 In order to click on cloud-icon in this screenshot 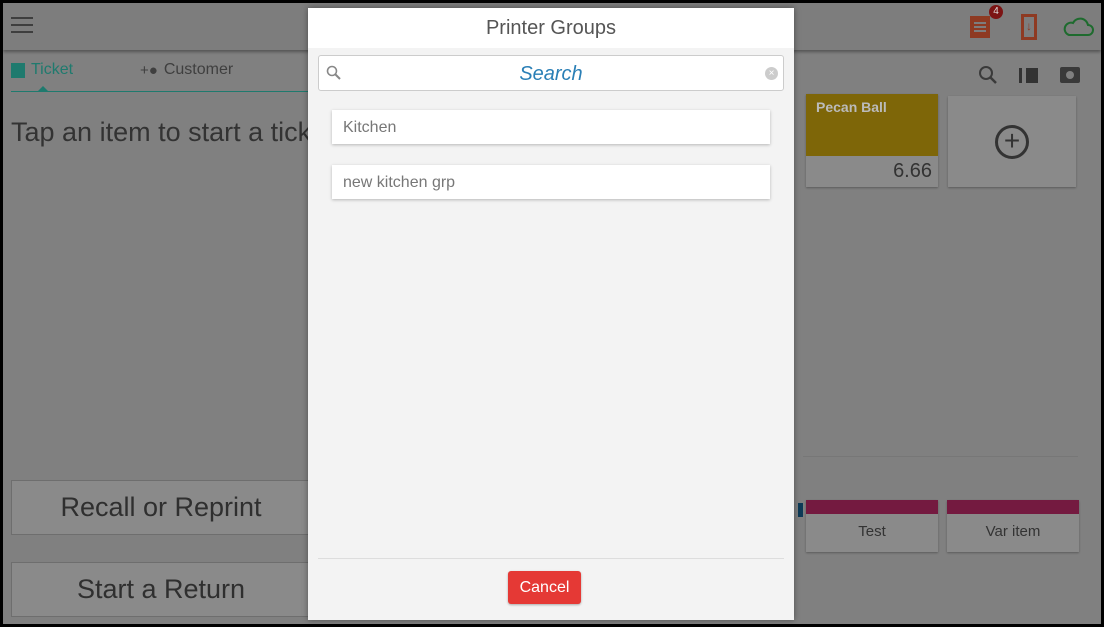, I will do `click(1078, 27)`.